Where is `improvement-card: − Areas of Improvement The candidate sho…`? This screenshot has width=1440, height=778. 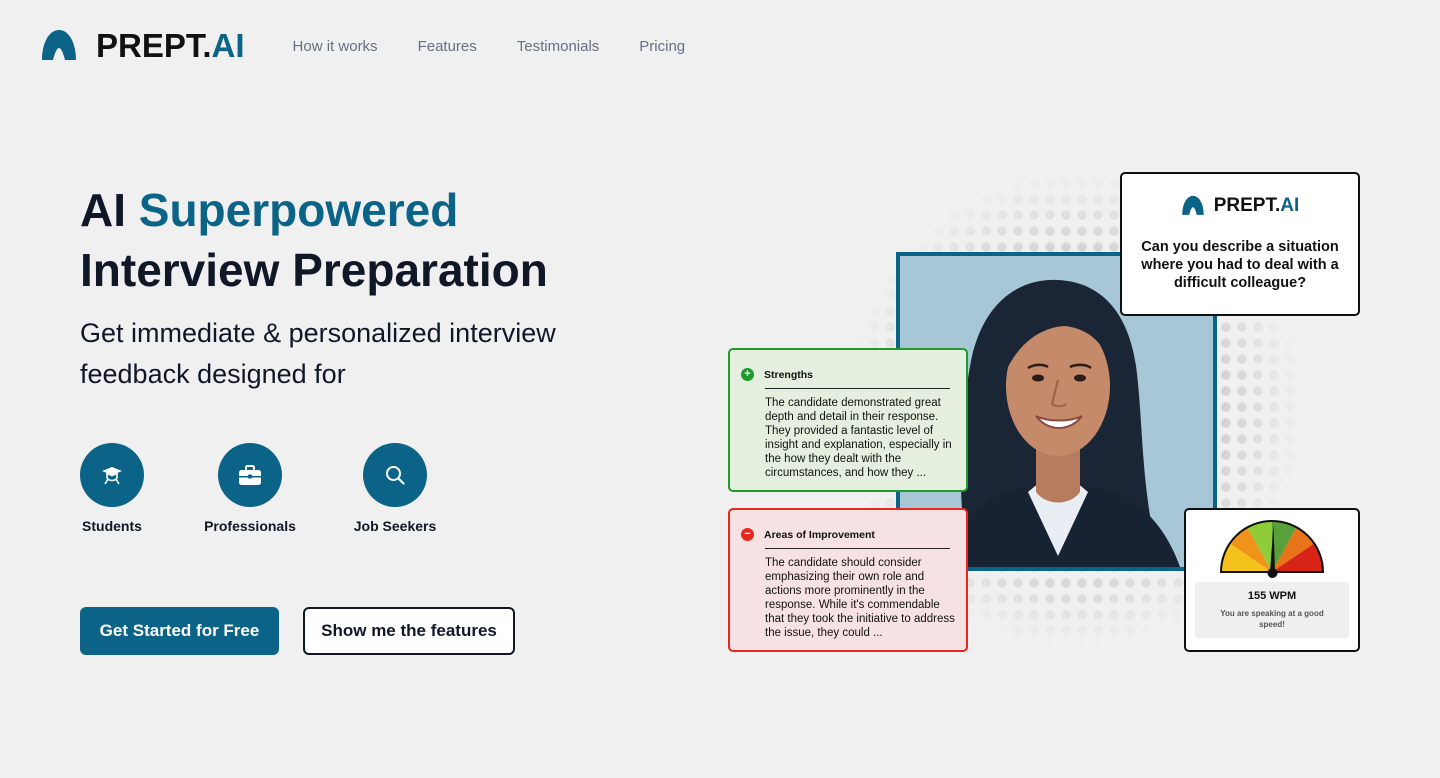
improvement-card: − Areas of Improvement The candidate sho… is located at coordinates (848, 580).